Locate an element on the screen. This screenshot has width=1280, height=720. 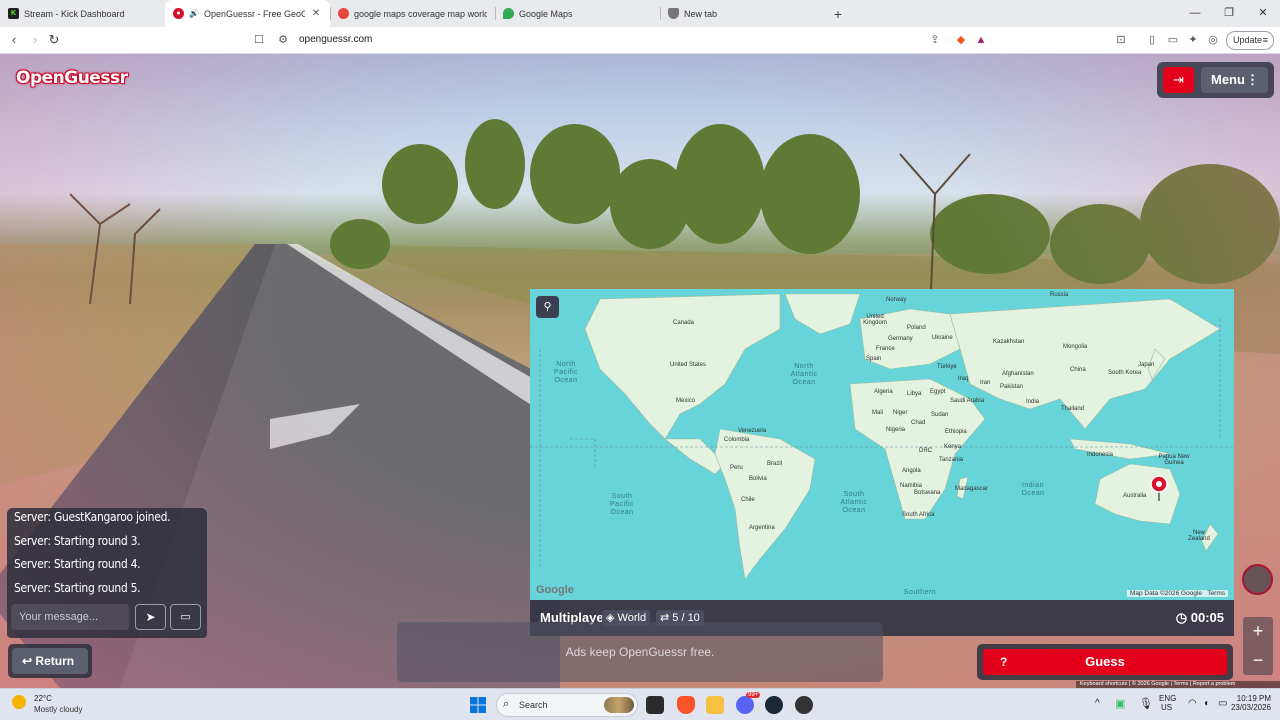
tab-title: Google Maps is located at coordinates (546, 13).